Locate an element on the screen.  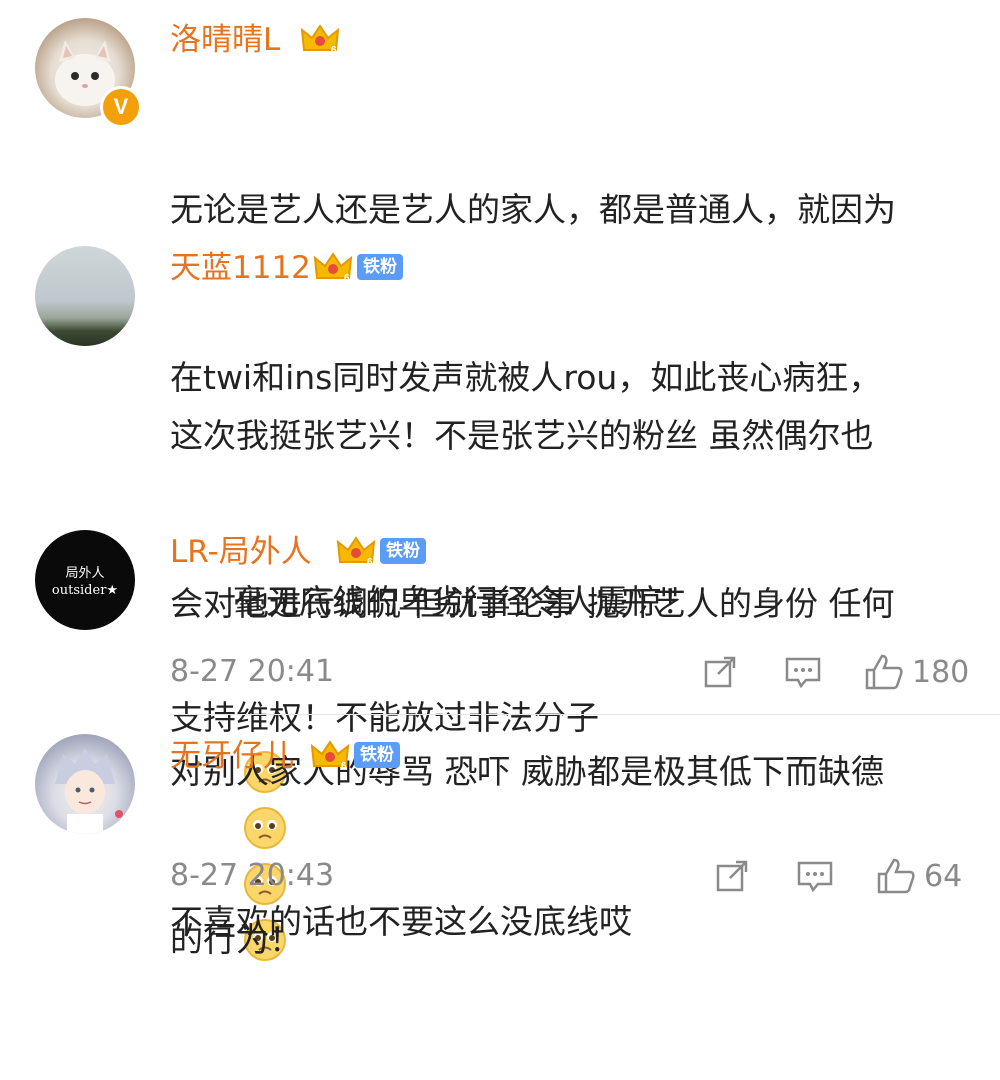
comment-line: 这次我挺张艺兴！不是张艺兴的粉丝 虽然偶尔也 is located at coordinates (522, 435).